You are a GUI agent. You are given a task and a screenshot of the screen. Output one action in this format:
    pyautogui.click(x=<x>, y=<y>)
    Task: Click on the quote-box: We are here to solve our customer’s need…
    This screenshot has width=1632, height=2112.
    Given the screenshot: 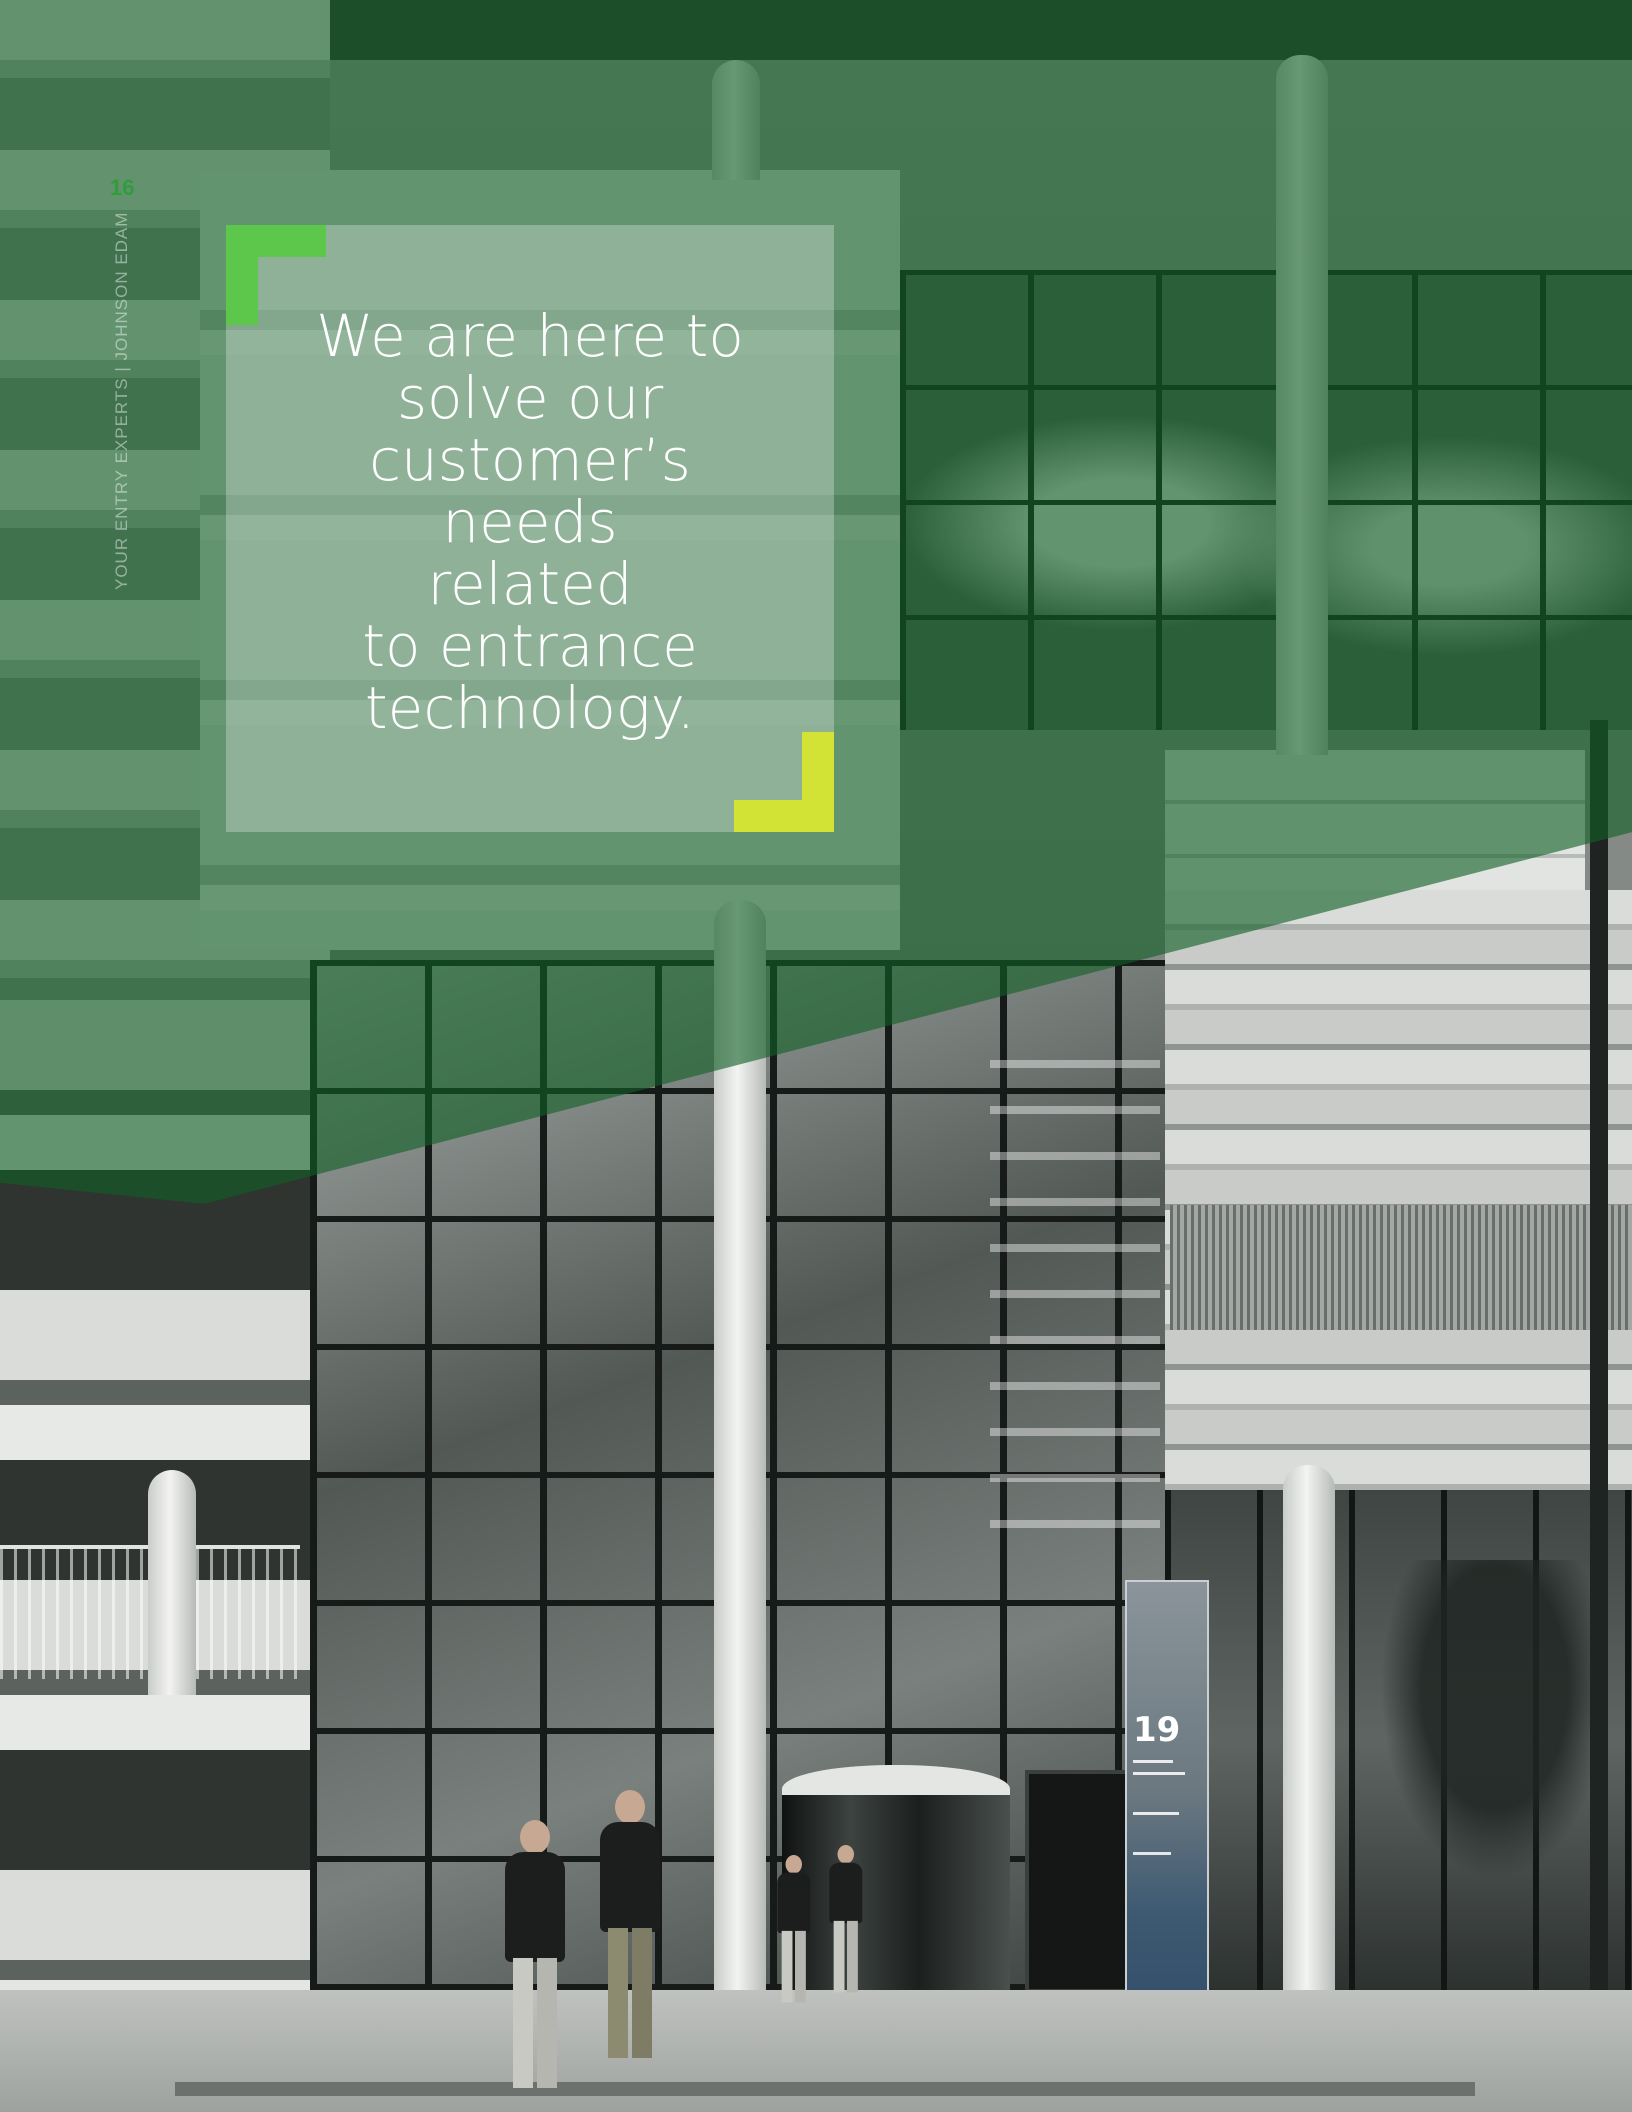 What is the action you would take?
    pyautogui.click(x=530, y=528)
    